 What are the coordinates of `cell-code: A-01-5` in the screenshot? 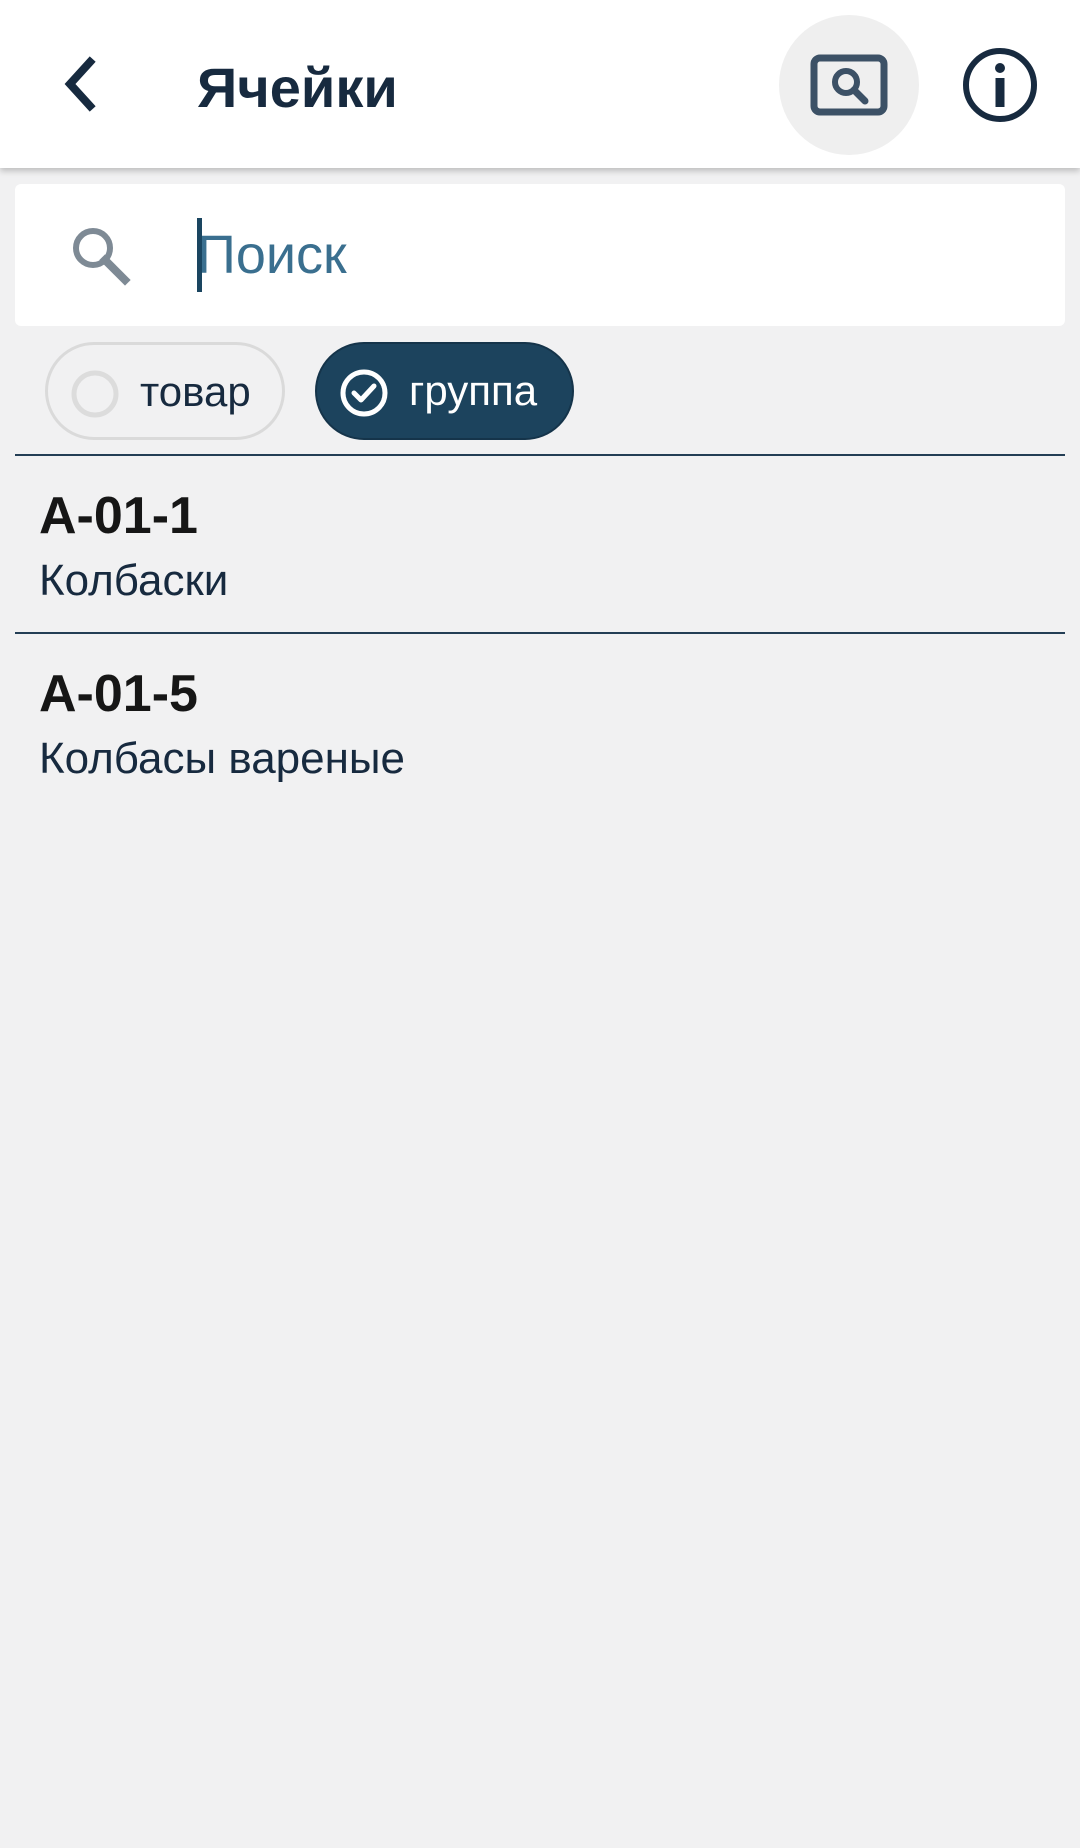 It's located at (118, 694).